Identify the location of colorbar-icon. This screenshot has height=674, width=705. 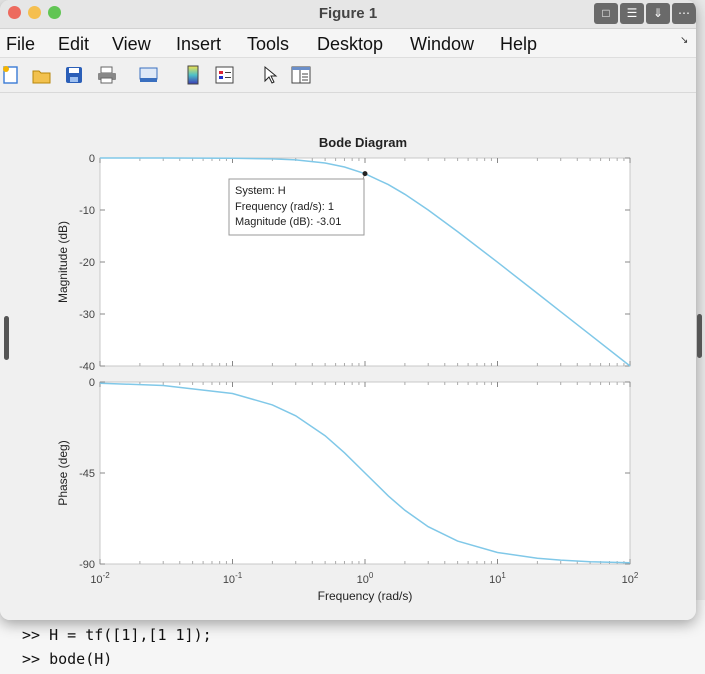
(193, 75).